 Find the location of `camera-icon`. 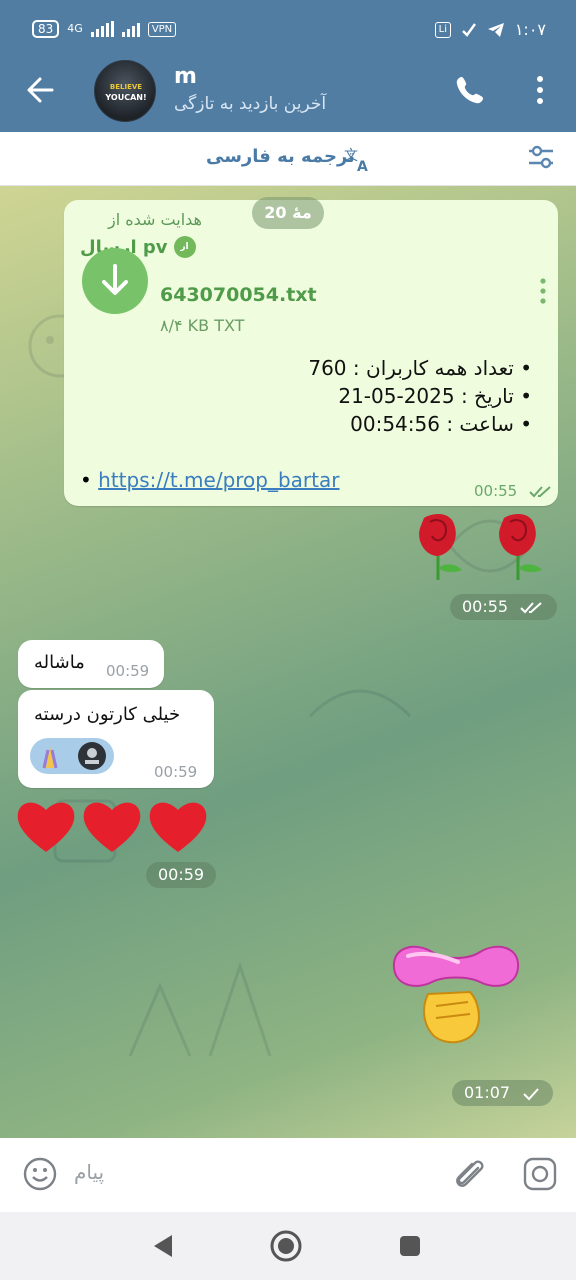

camera-icon is located at coordinates (540, 1174).